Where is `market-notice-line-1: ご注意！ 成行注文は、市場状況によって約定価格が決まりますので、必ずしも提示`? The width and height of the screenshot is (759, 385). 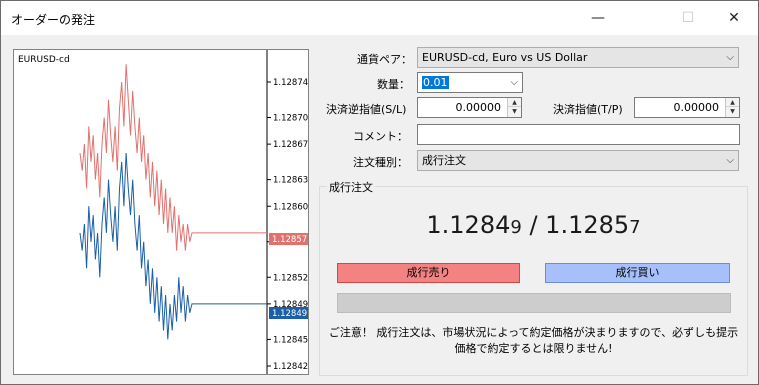 market-notice-line-1: ご注意！ 成行注文は、市場状況によって約定価格が決まりますので、必ずしも提示 is located at coordinates (533, 332).